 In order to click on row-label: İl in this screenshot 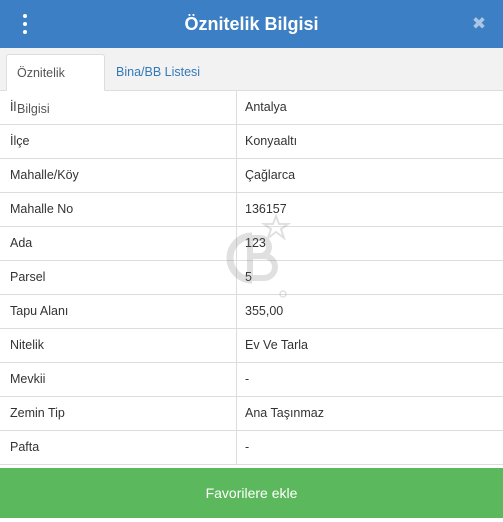, I will do `click(13, 107)`.